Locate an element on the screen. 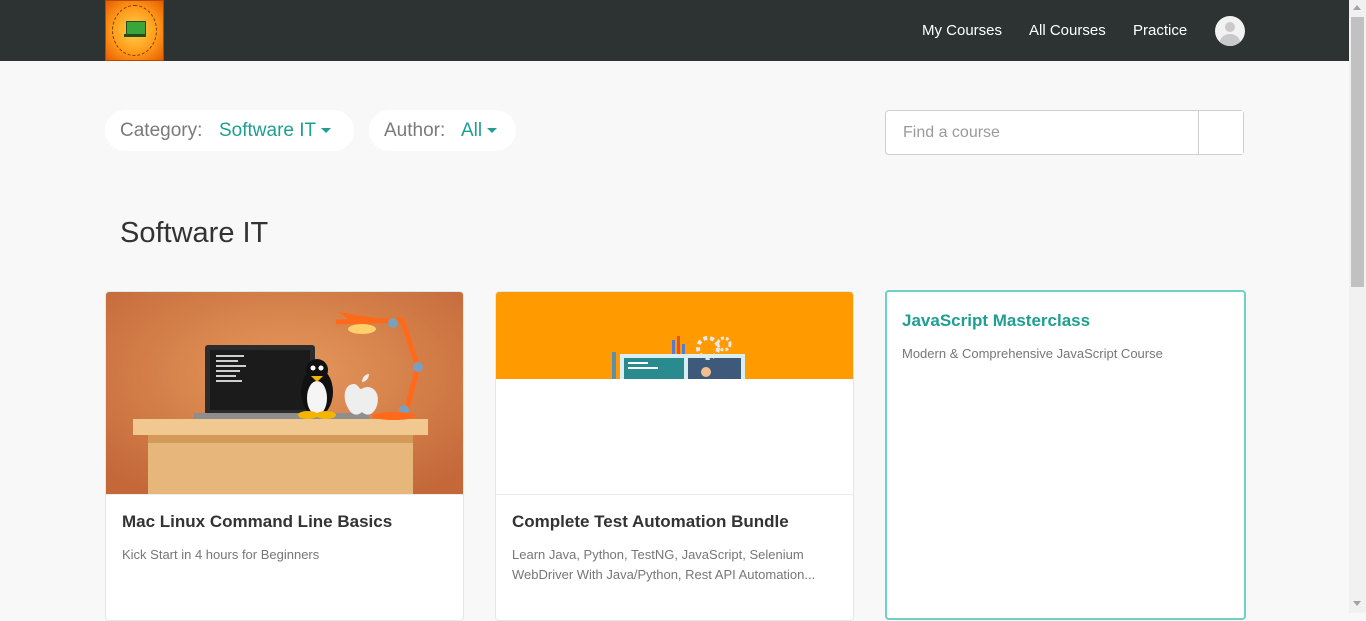 Image resolution: width=1366 pixels, height=621 pixels. vertical-scrollbar is located at coordinates (1357, 306).